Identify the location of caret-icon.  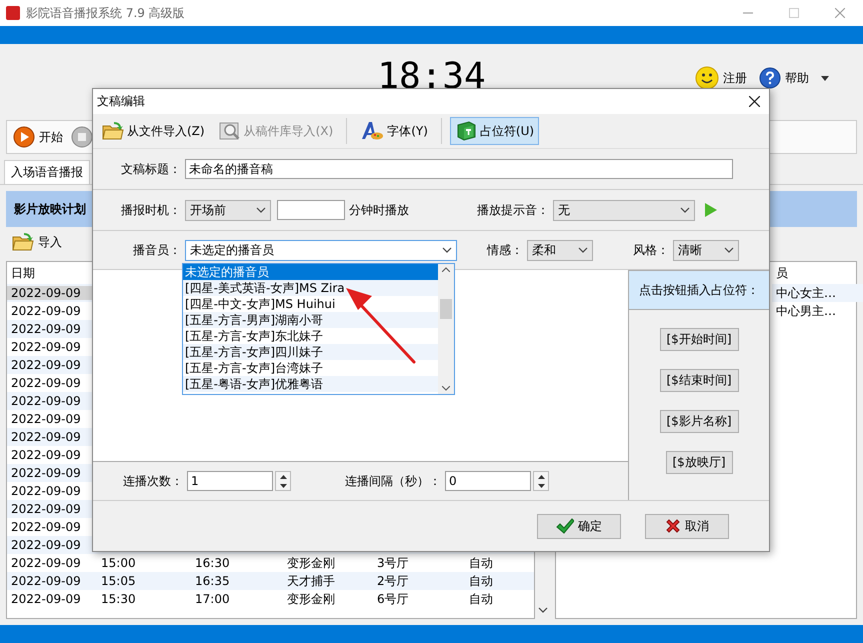
(825, 78).